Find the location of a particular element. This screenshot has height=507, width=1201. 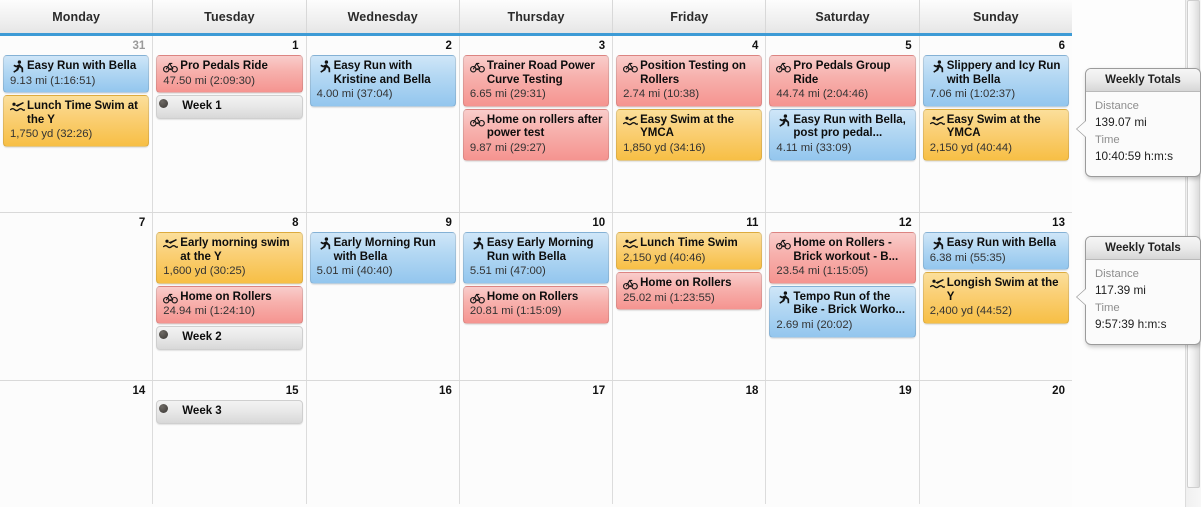

workout-event-chip: Easy Swim at the YMCA 1,850 yd (34:16) is located at coordinates (689, 134).